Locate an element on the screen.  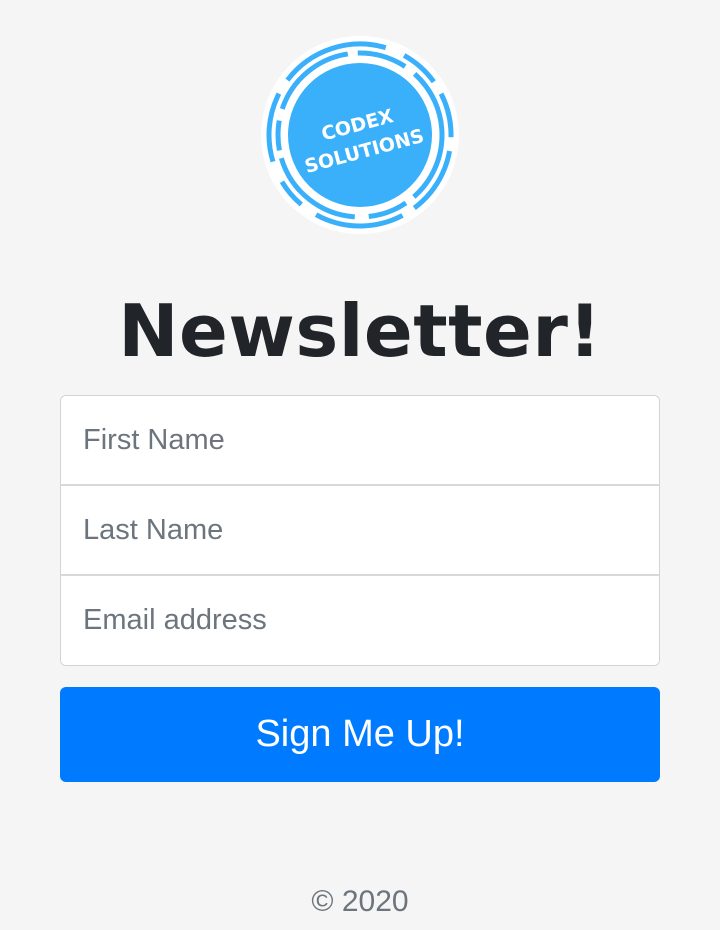
page-title: Newsletter! is located at coordinates (360, 331).